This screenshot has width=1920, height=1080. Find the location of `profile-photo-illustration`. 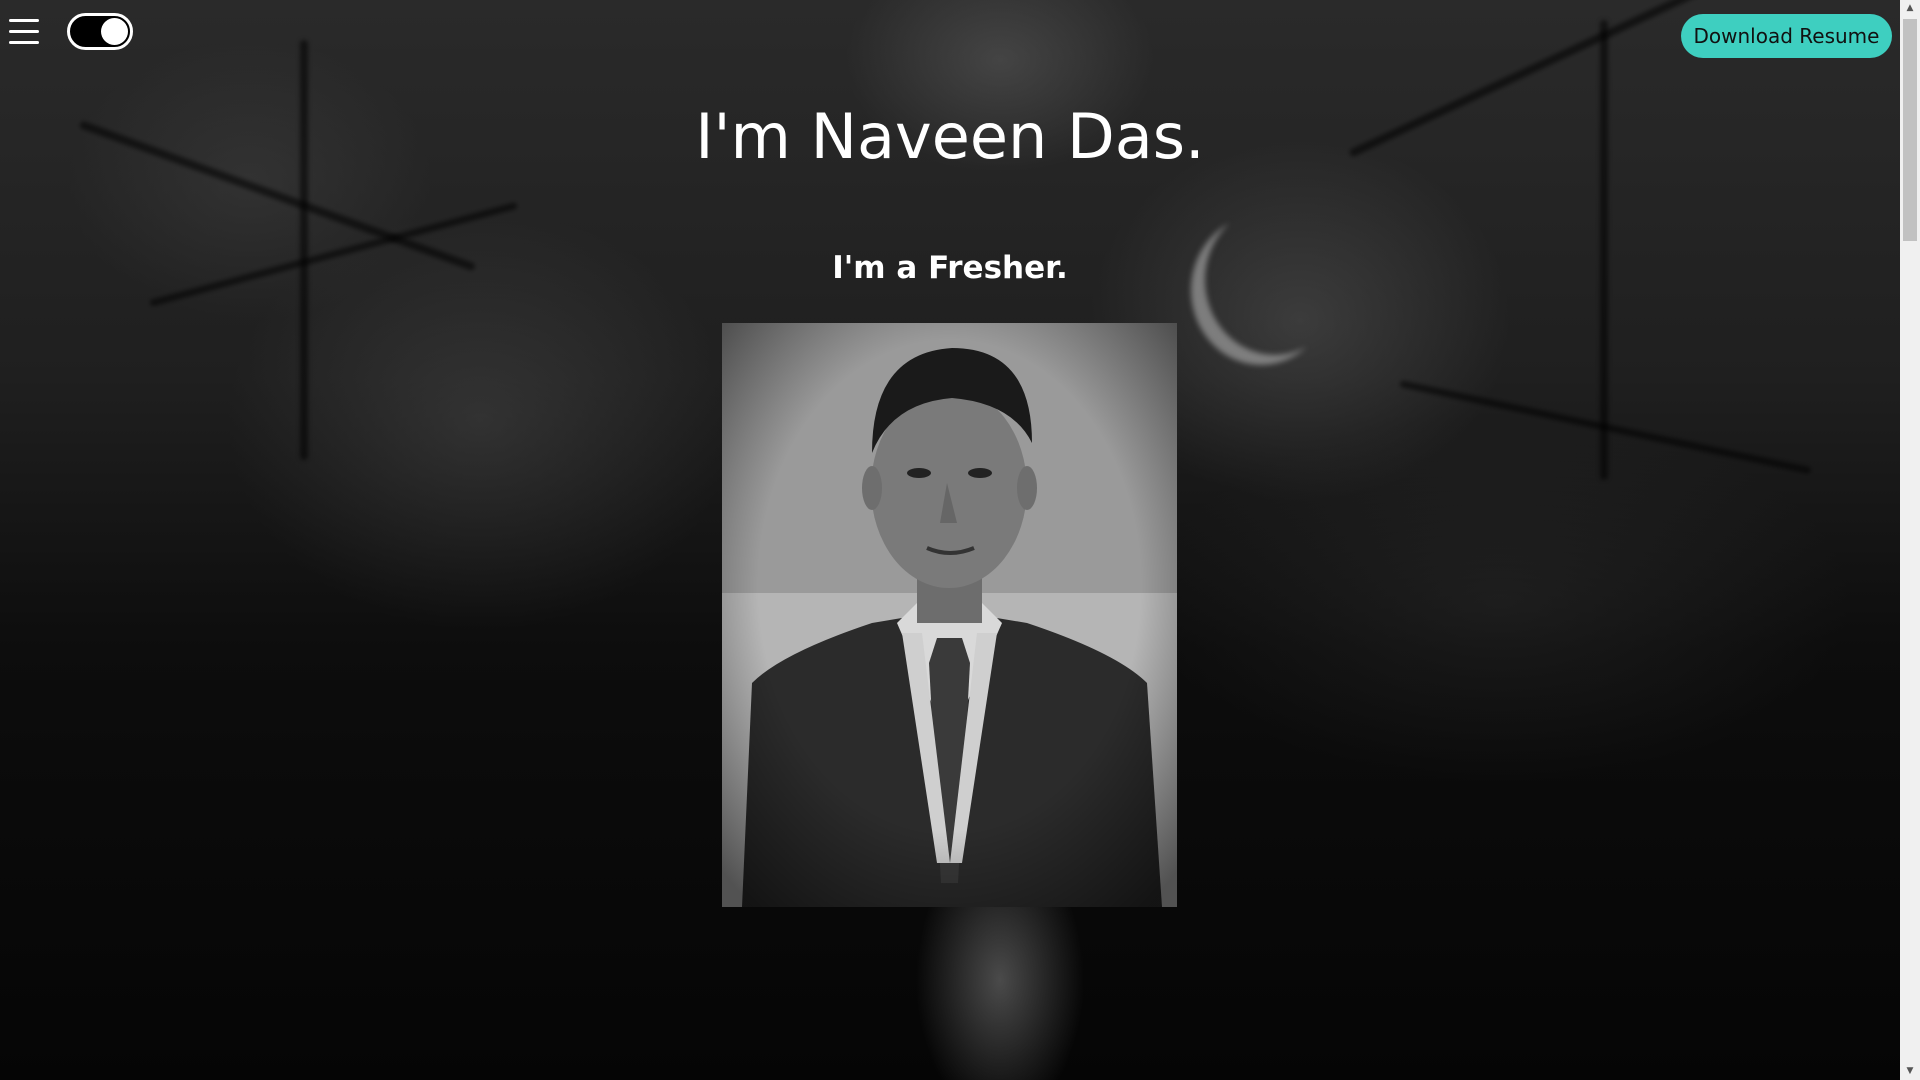

profile-photo-illustration is located at coordinates (949, 615).